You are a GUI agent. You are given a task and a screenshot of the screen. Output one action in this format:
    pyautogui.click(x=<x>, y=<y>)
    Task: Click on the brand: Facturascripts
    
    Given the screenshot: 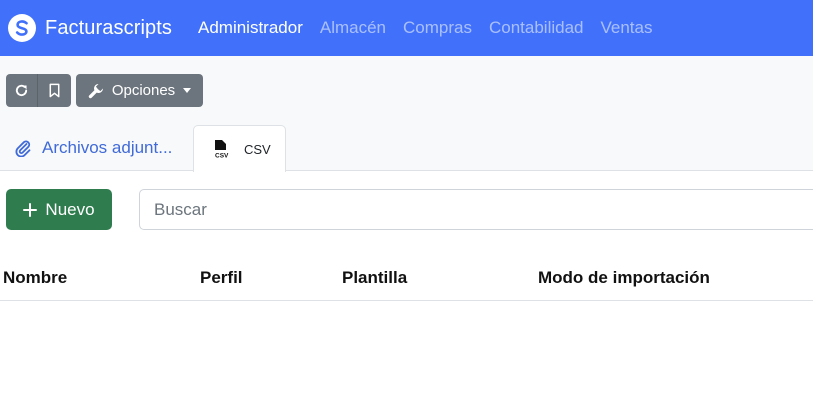 What is the action you would take?
    pyautogui.click(x=90, y=28)
    